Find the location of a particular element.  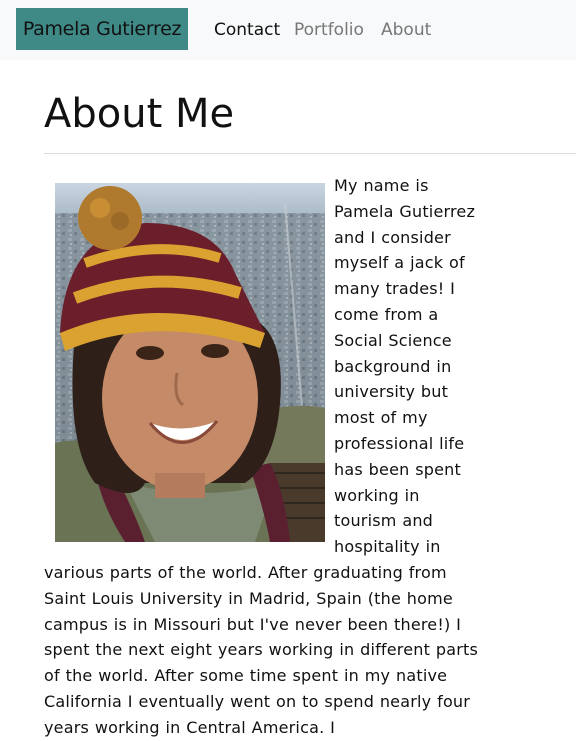

brand-logo: Pamela Gutierrez is located at coordinates (102, 29).